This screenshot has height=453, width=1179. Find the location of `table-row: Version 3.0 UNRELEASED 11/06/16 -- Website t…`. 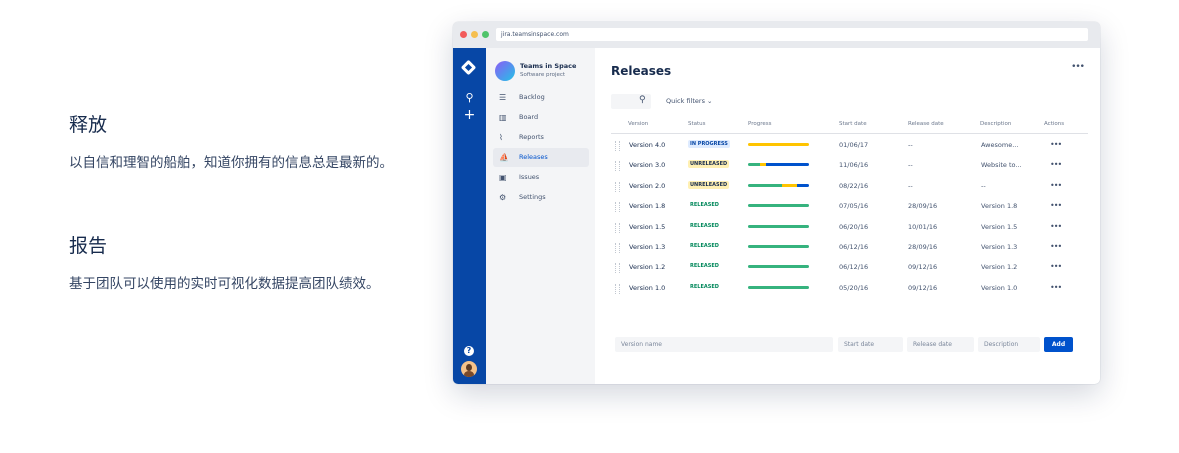

table-row: Version 3.0 UNRELEASED 11/06/16 -- Website t… is located at coordinates (847, 167).